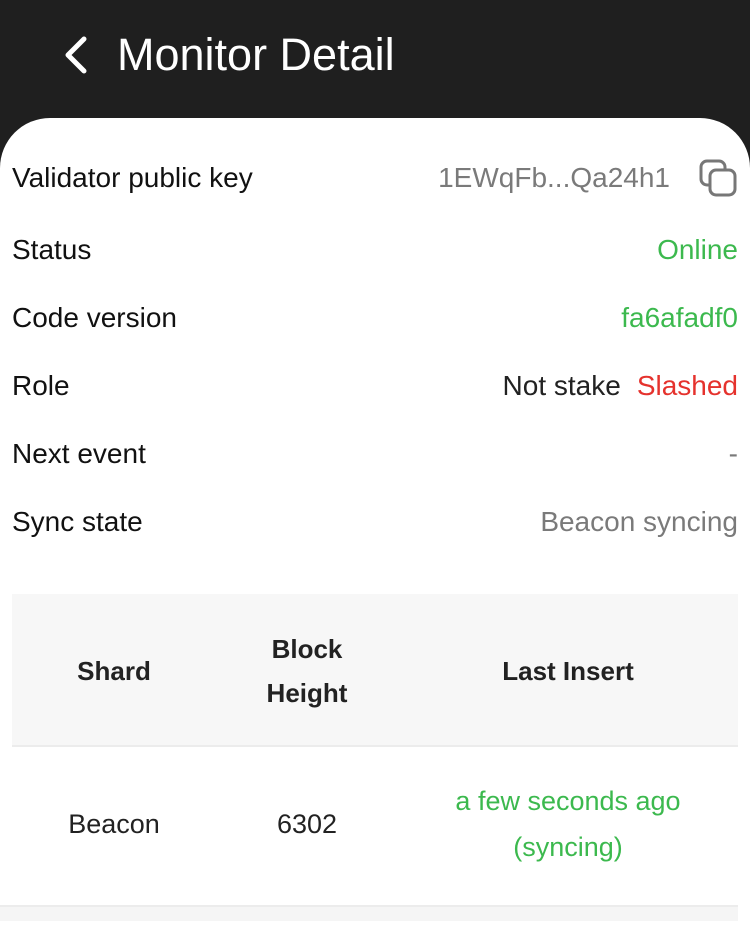 The image size is (750, 938). What do you see at coordinates (307, 670) in the screenshot?
I see `header-block-height: Block Height` at bounding box center [307, 670].